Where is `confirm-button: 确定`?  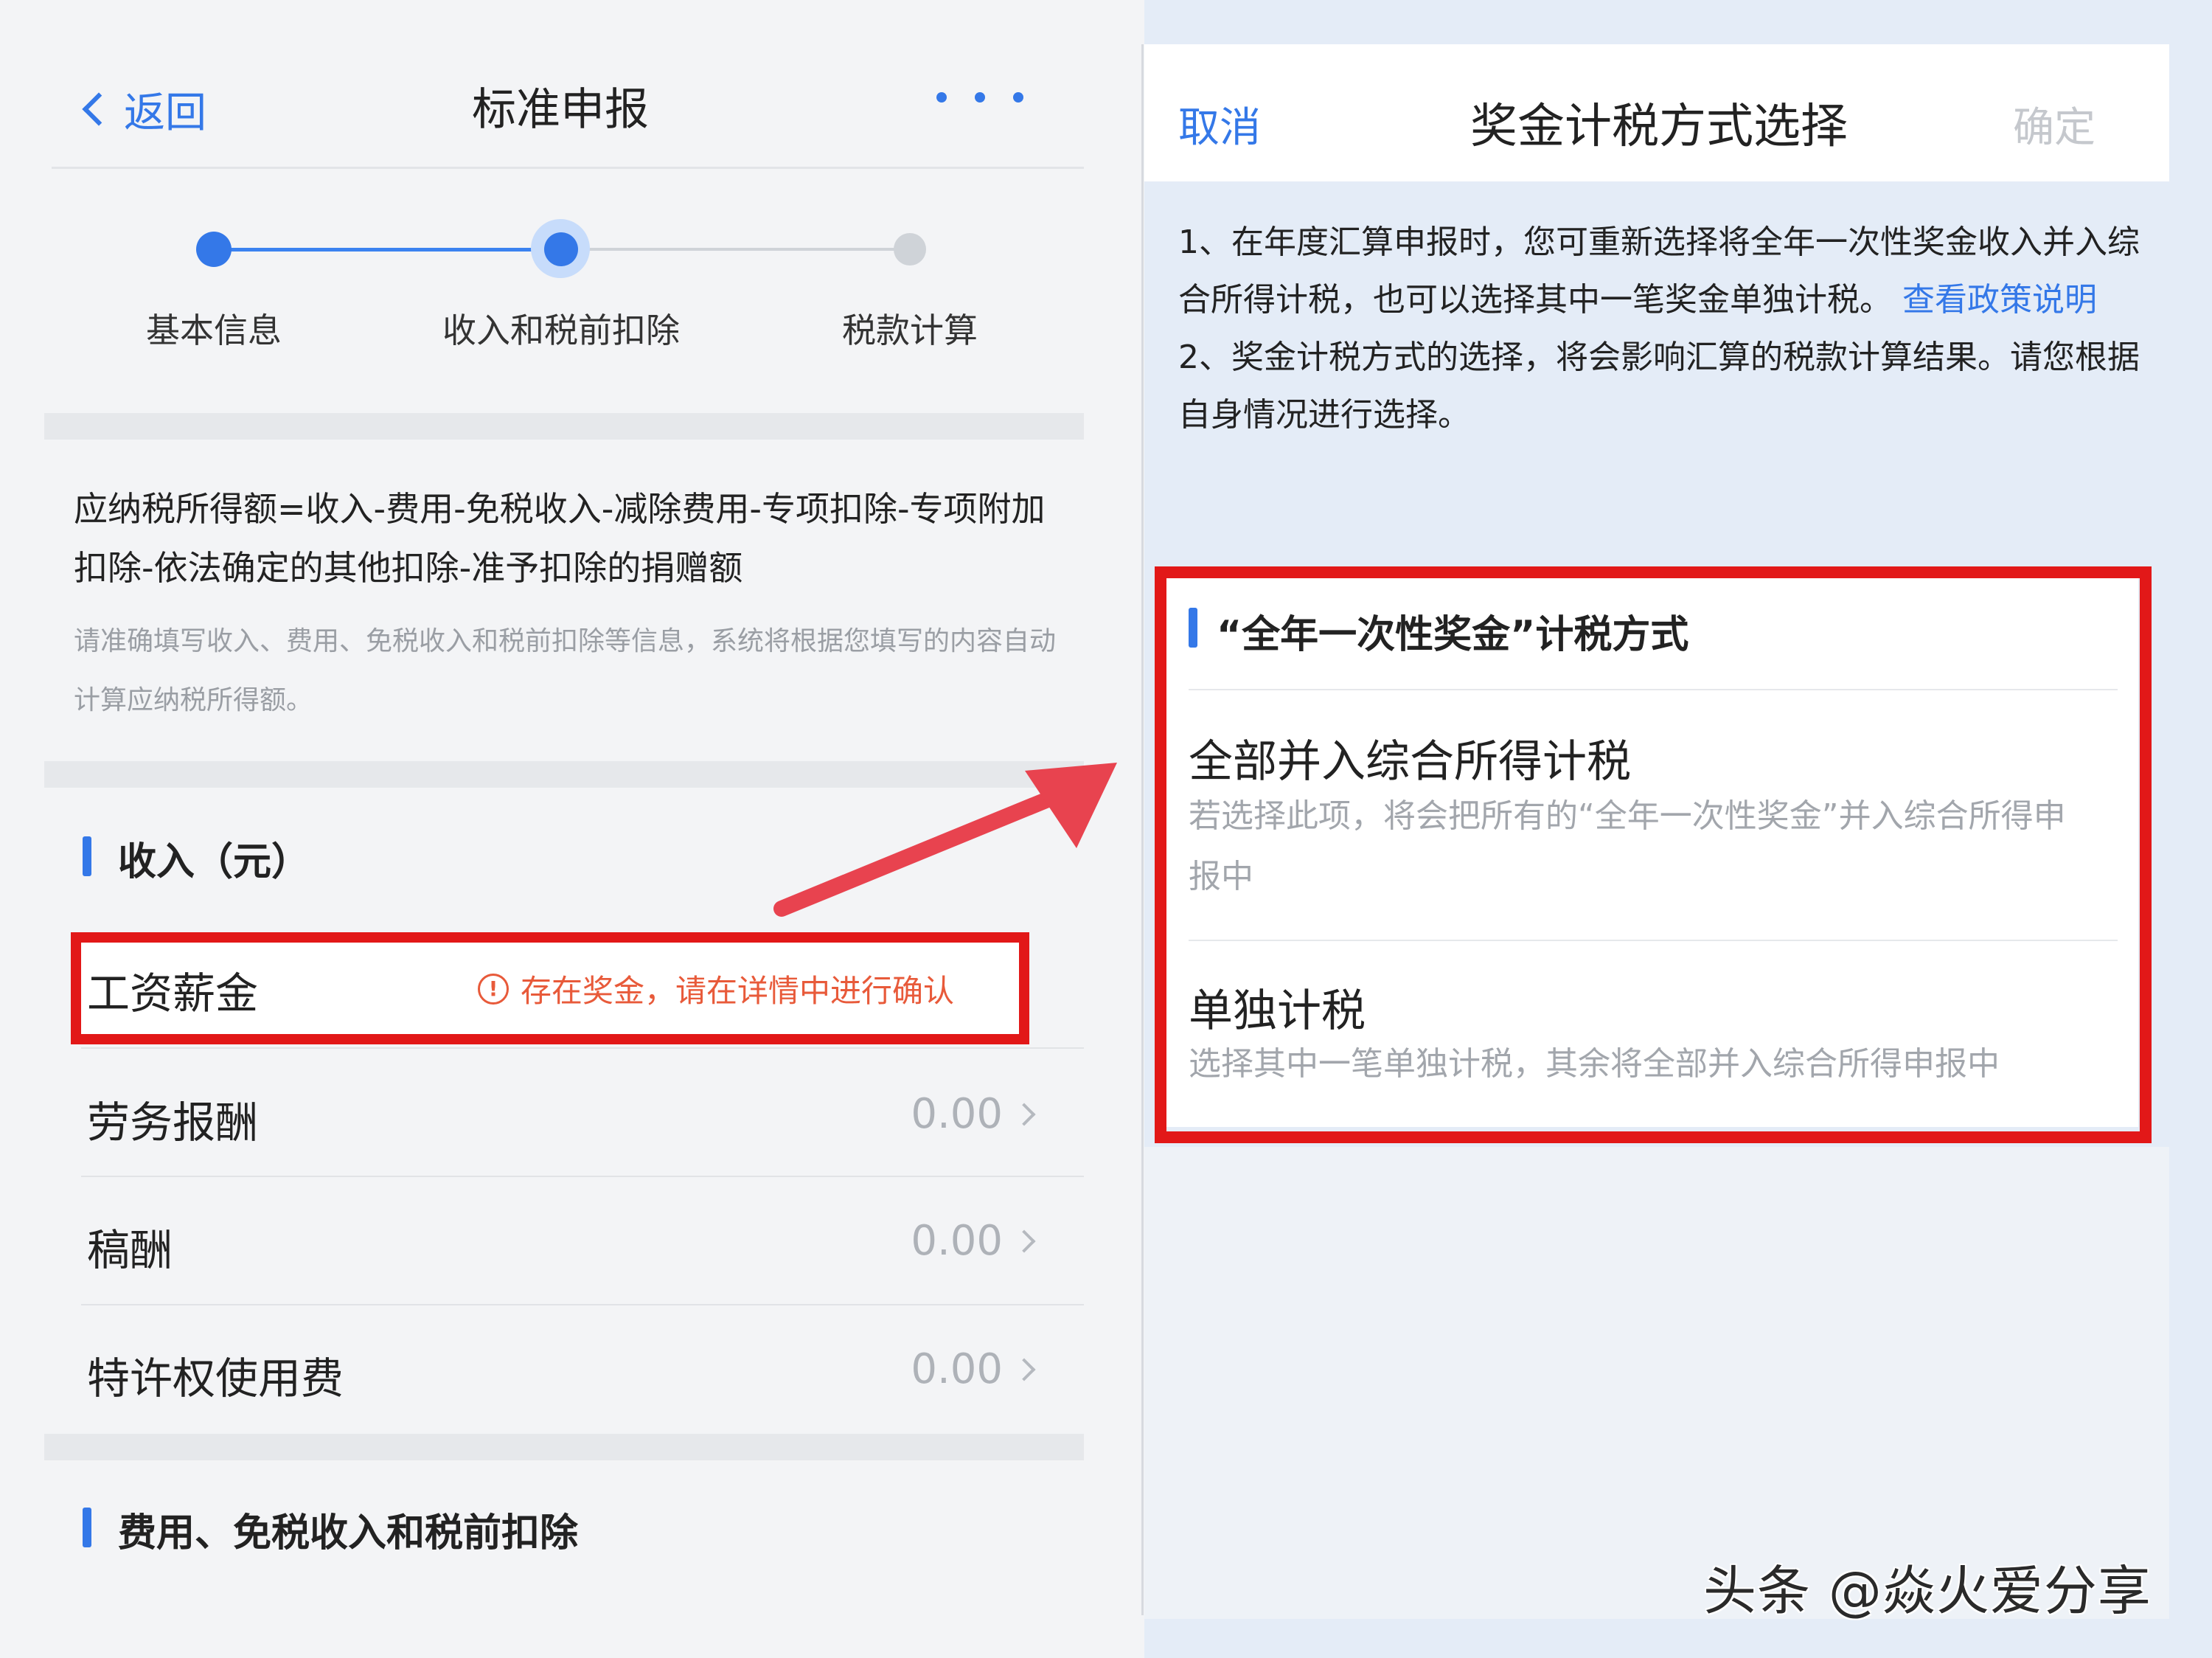
confirm-button: 确定 is located at coordinates (2054, 124).